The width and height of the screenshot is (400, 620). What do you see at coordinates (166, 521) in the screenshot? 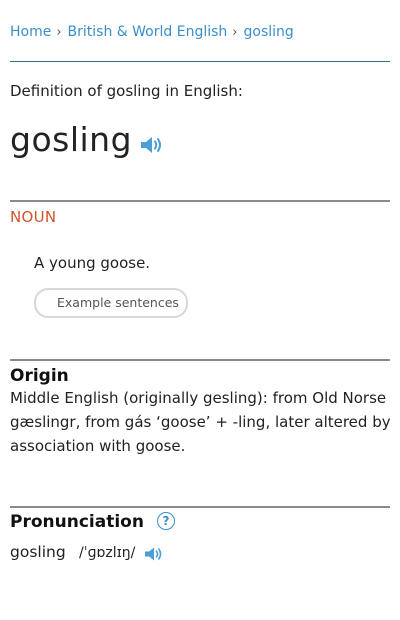
I see `help-icon: ?` at bounding box center [166, 521].